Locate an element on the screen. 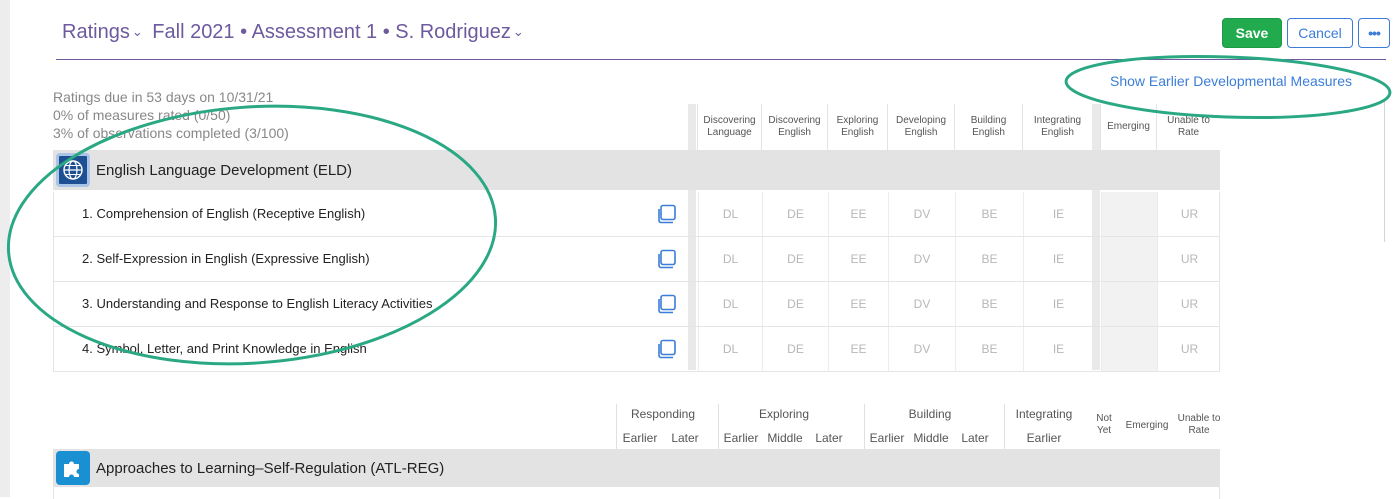  column-header: Integrating English is located at coordinates (1057, 127).